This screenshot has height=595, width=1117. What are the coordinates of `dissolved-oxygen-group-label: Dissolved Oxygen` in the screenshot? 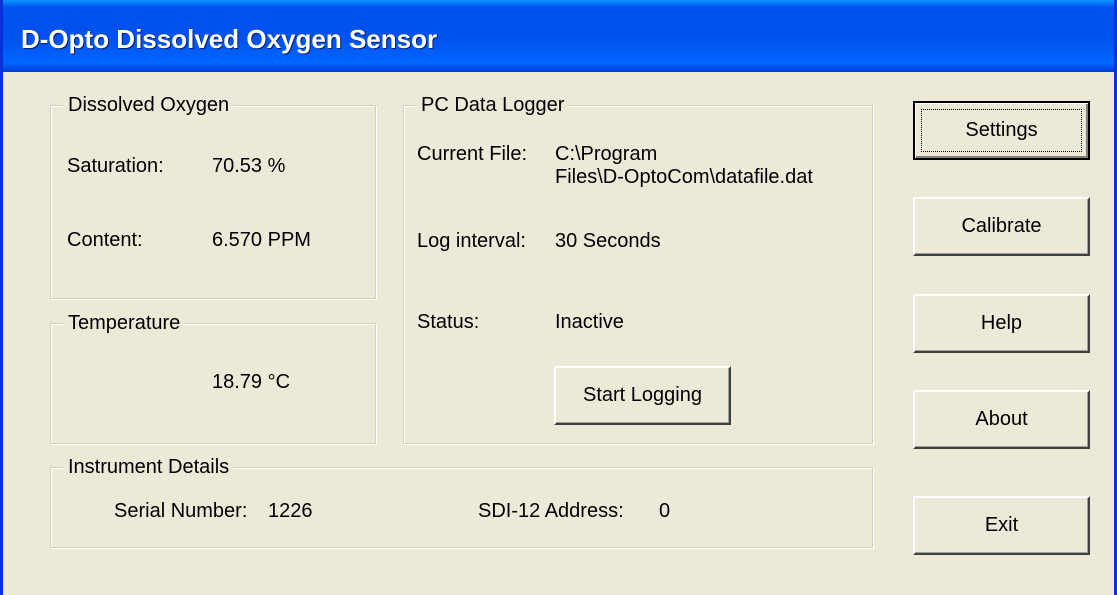 It's located at (149, 105).